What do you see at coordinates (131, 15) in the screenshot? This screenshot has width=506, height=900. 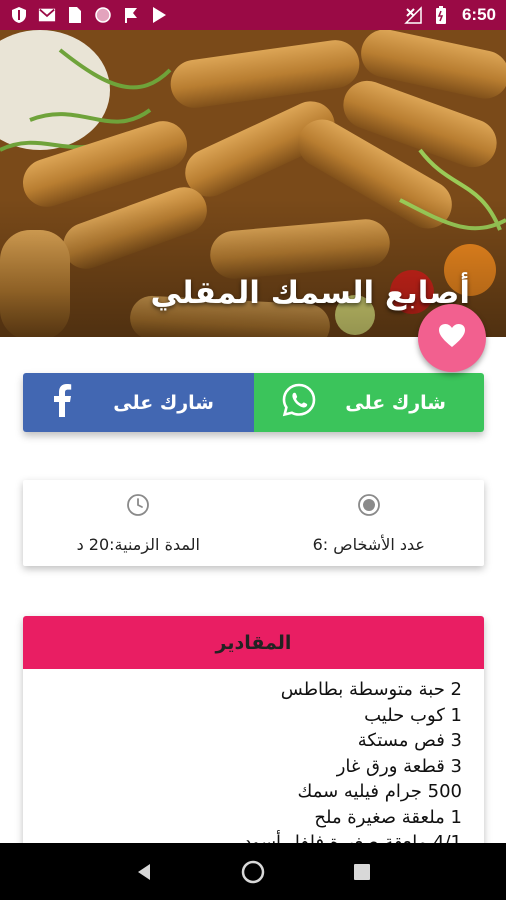 I see `flag-icon` at bounding box center [131, 15].